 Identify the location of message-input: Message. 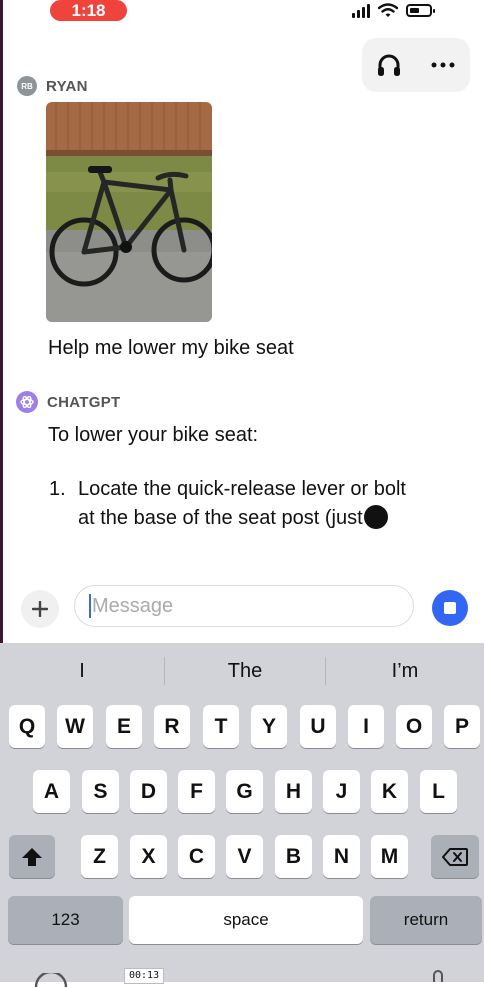
(244, 606).